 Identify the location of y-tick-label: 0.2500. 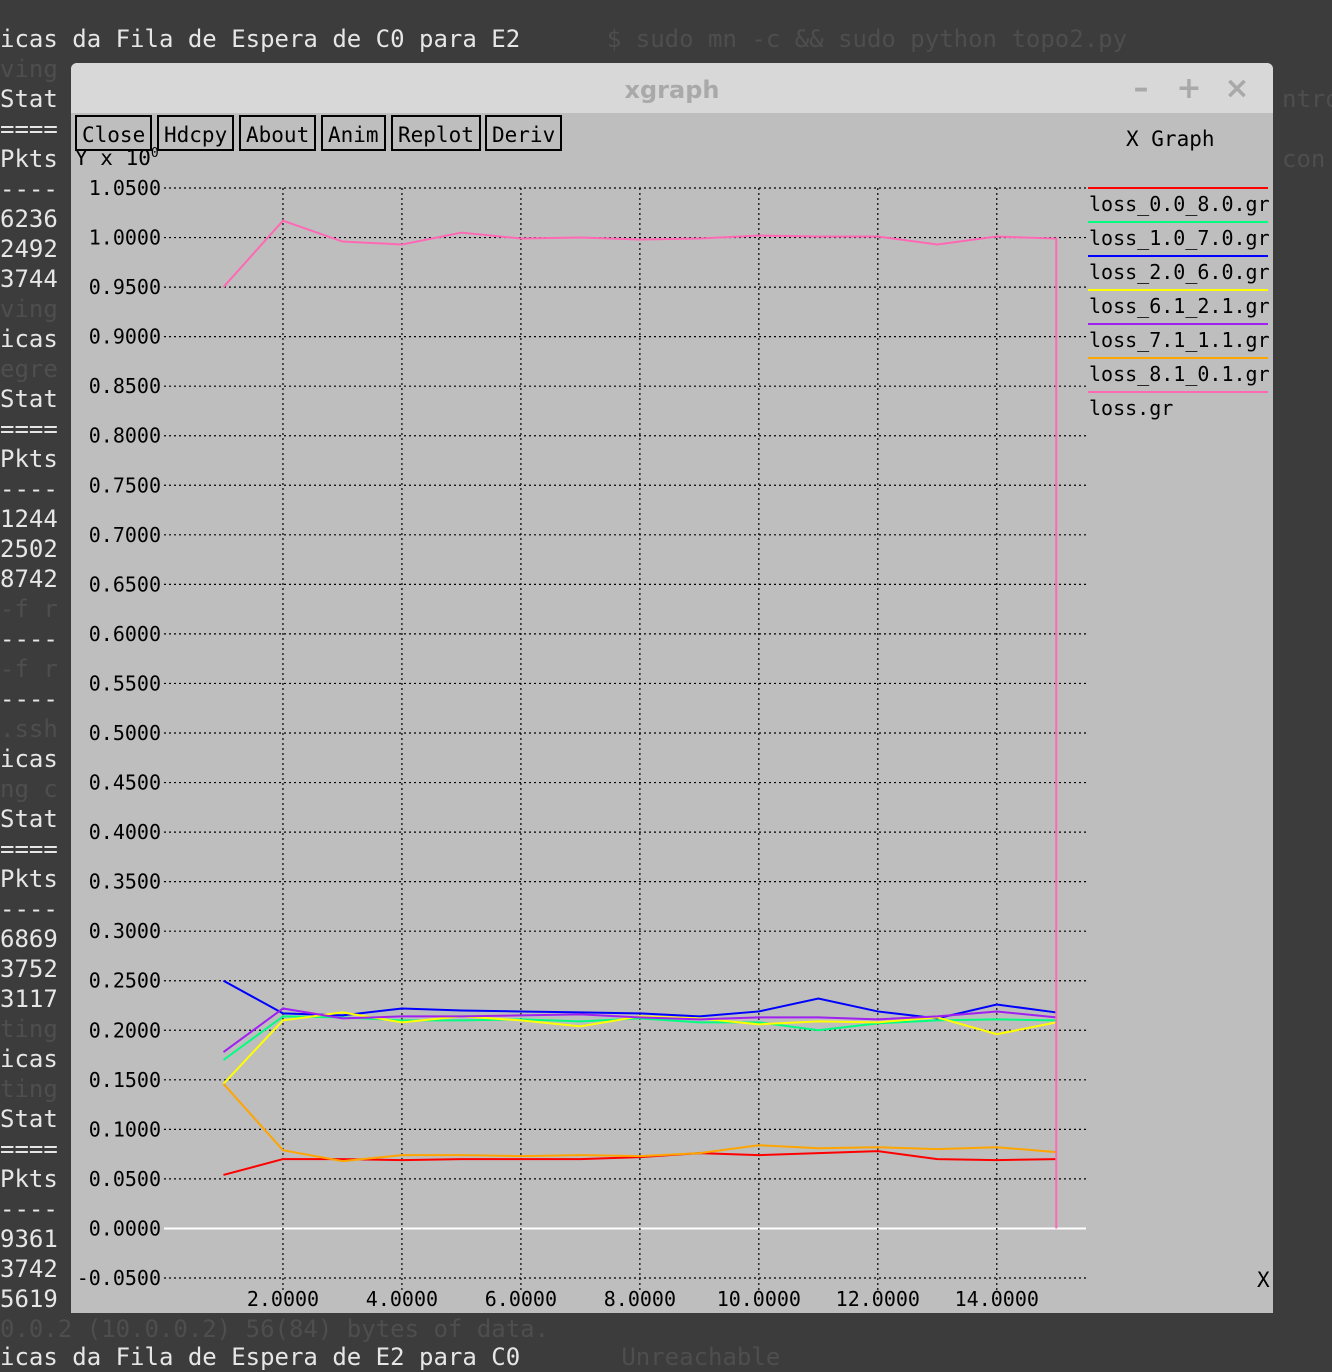
(125, 981).